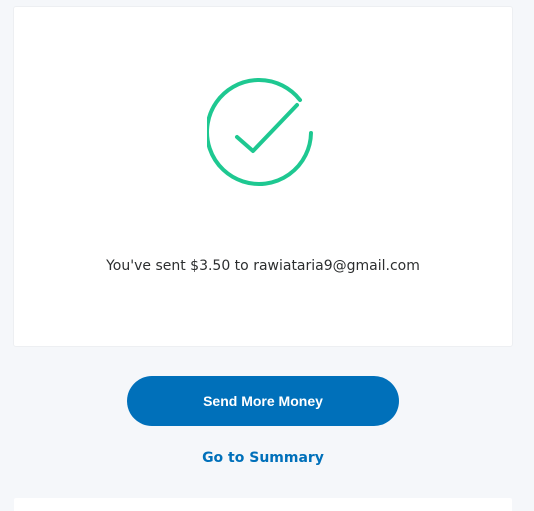  Describe the element at coordinates (260, 132) in the screenshot. I see `check-circle-icon` at that location.